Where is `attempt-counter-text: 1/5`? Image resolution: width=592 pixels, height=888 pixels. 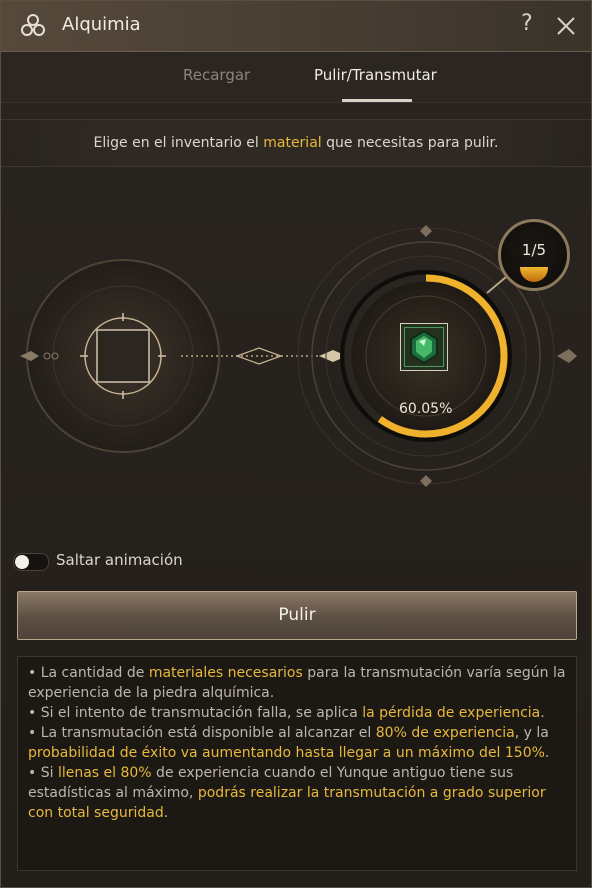 attempt-counter-text: 1/5 is located at coordinates (534, 250).